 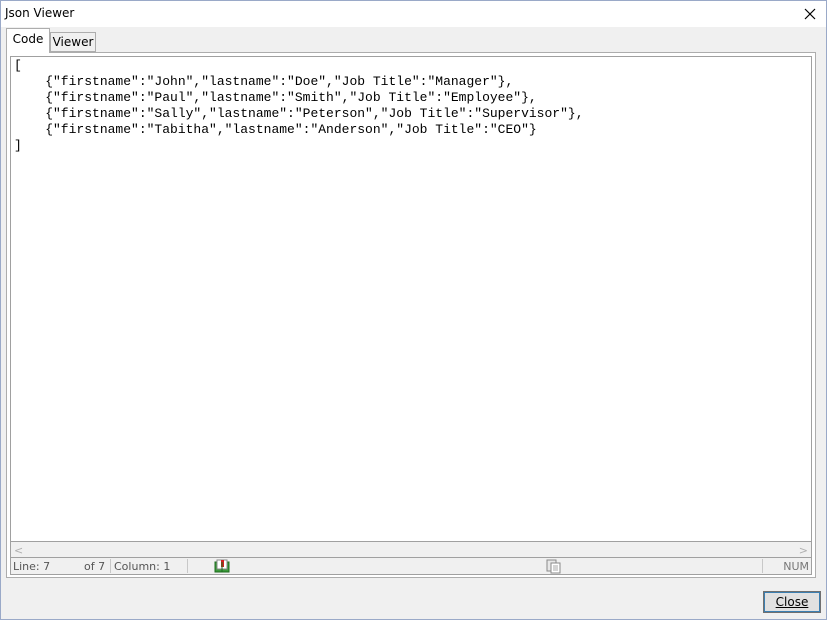 I want to click on copy-icon, so click(x=554, y=566).